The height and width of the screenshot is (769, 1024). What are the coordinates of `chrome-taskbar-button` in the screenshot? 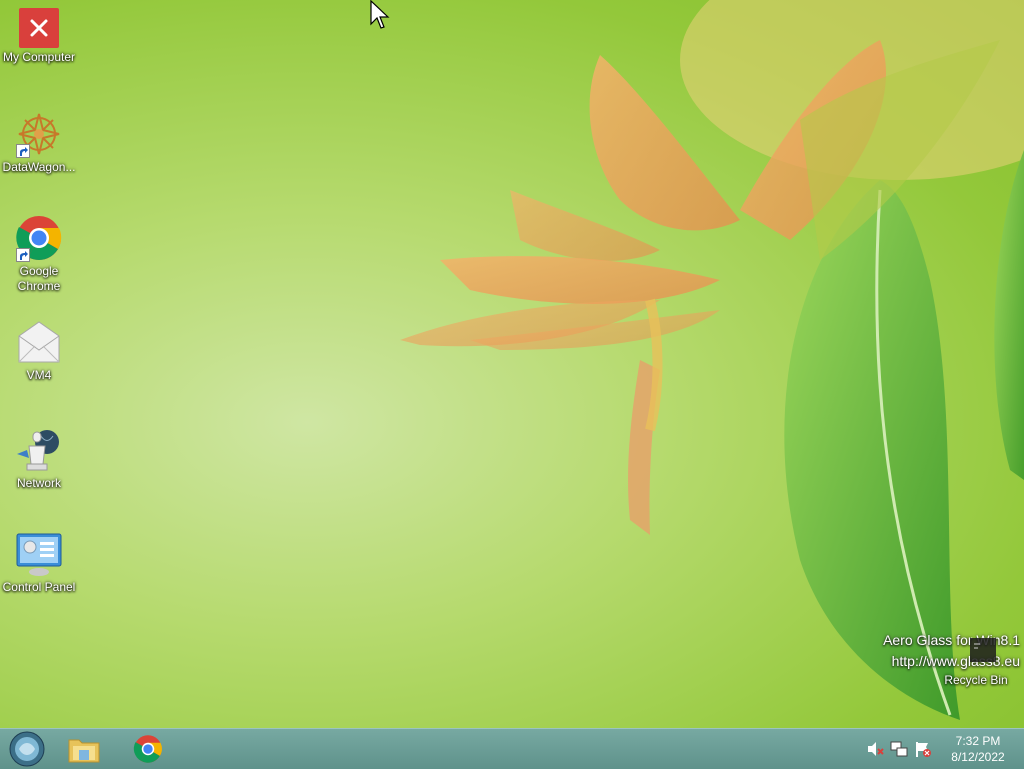 It's located at (148, 749).